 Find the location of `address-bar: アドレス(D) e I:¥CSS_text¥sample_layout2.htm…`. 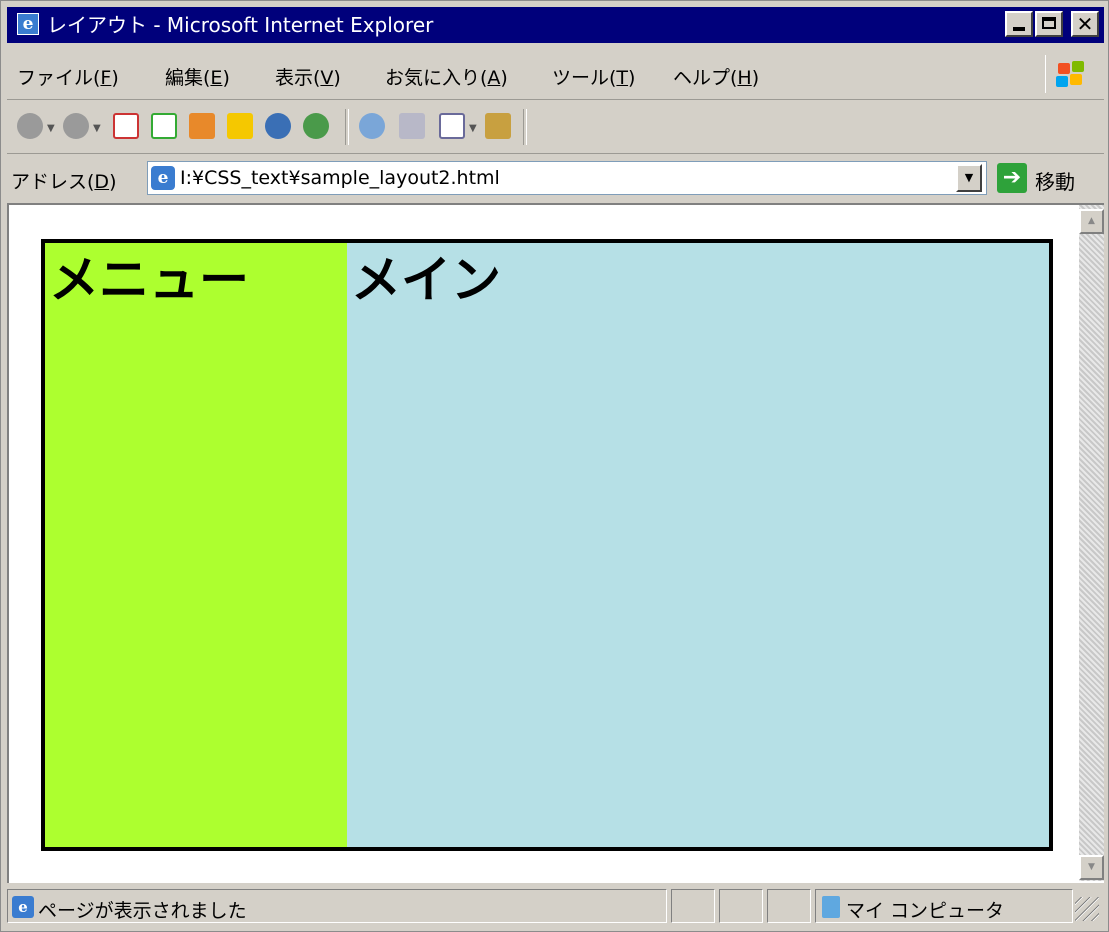

address-bar: アドレス(D) e I:¥CSS_text¥sample_layout2.htm… is located at coordinates (555, 179).